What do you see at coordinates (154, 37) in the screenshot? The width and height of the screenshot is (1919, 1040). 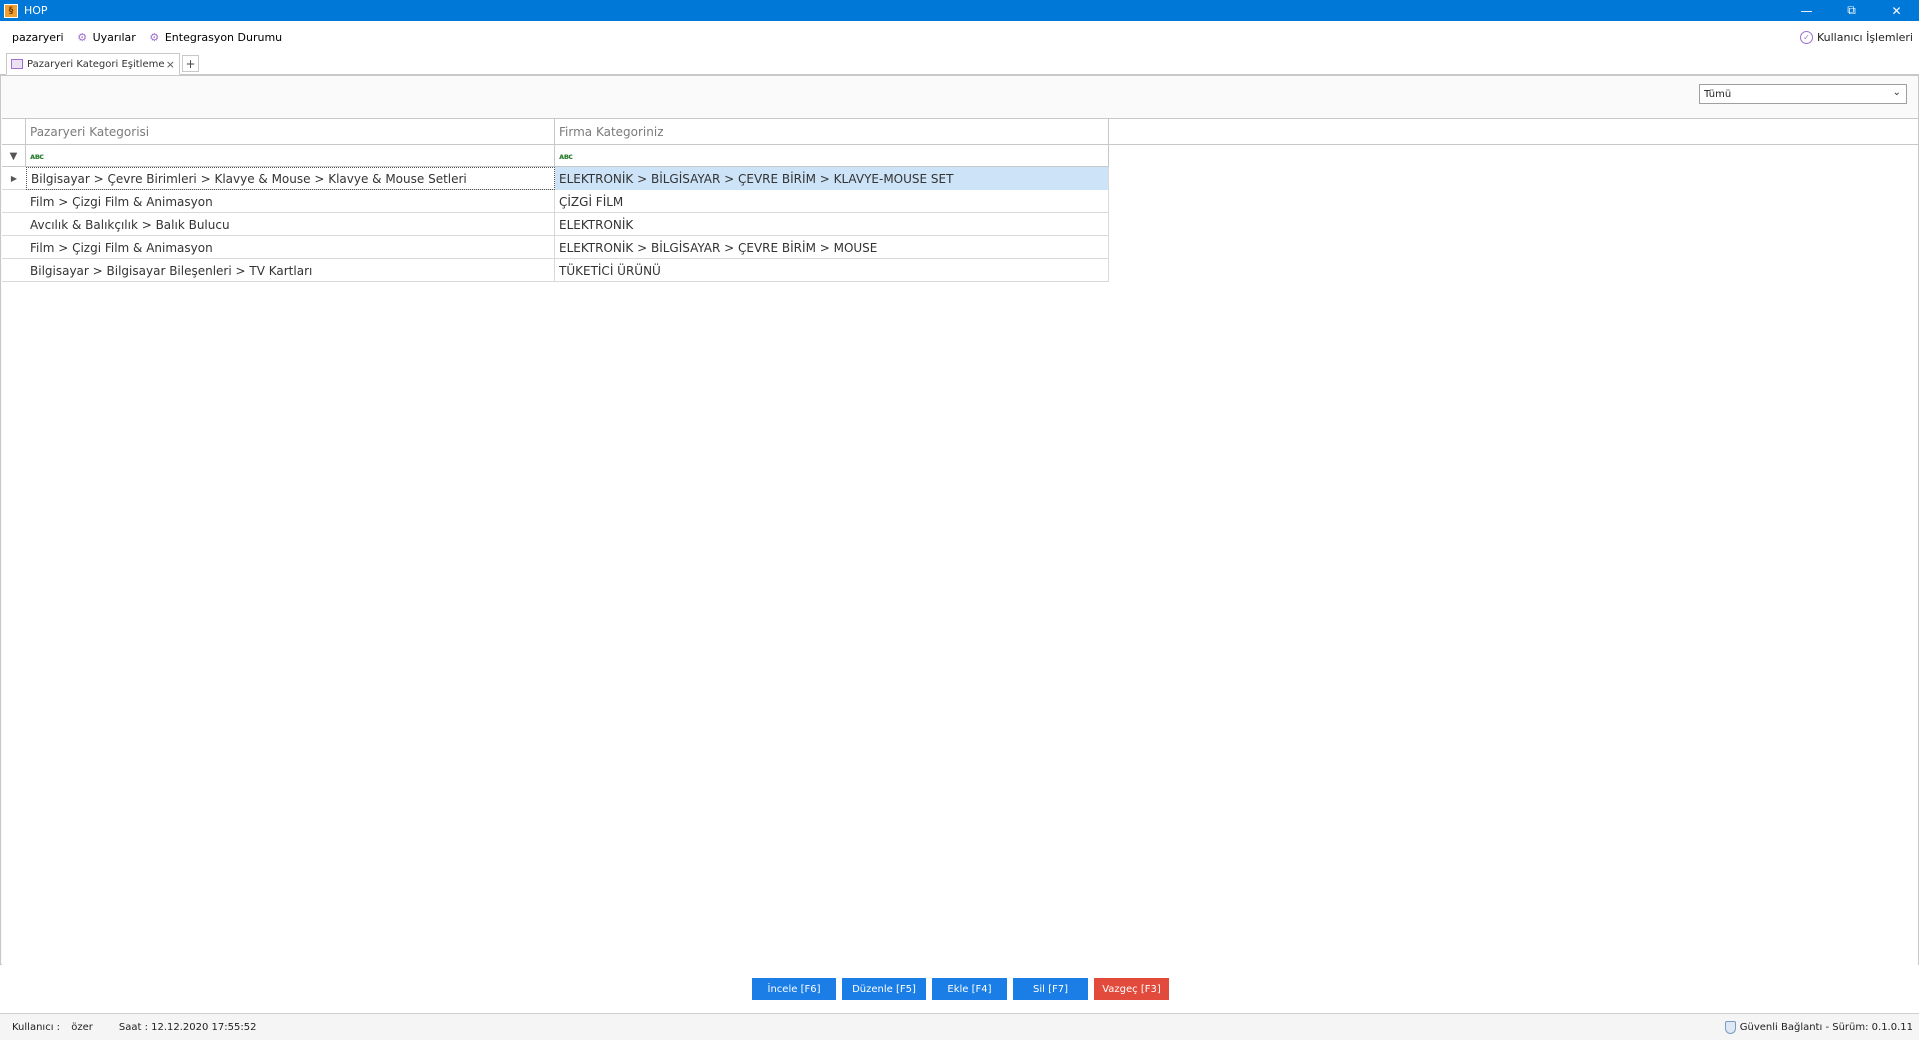 I see `integration-icon: ⚙` at bounding box center [154, 37].